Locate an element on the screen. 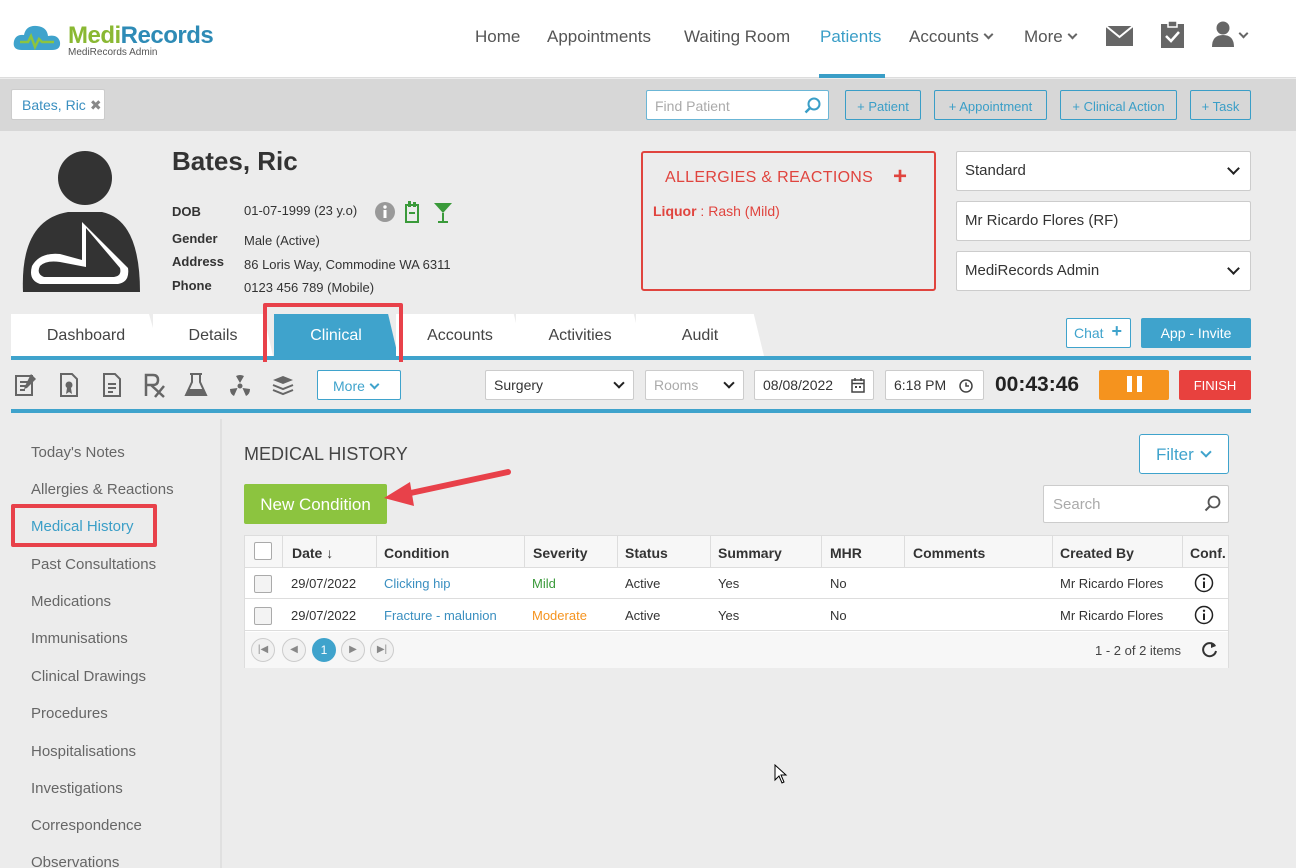 The width and height of the screenshot is (1296, 868). cell-condition-link: Clicking hip is located at coordinates (417, 583).